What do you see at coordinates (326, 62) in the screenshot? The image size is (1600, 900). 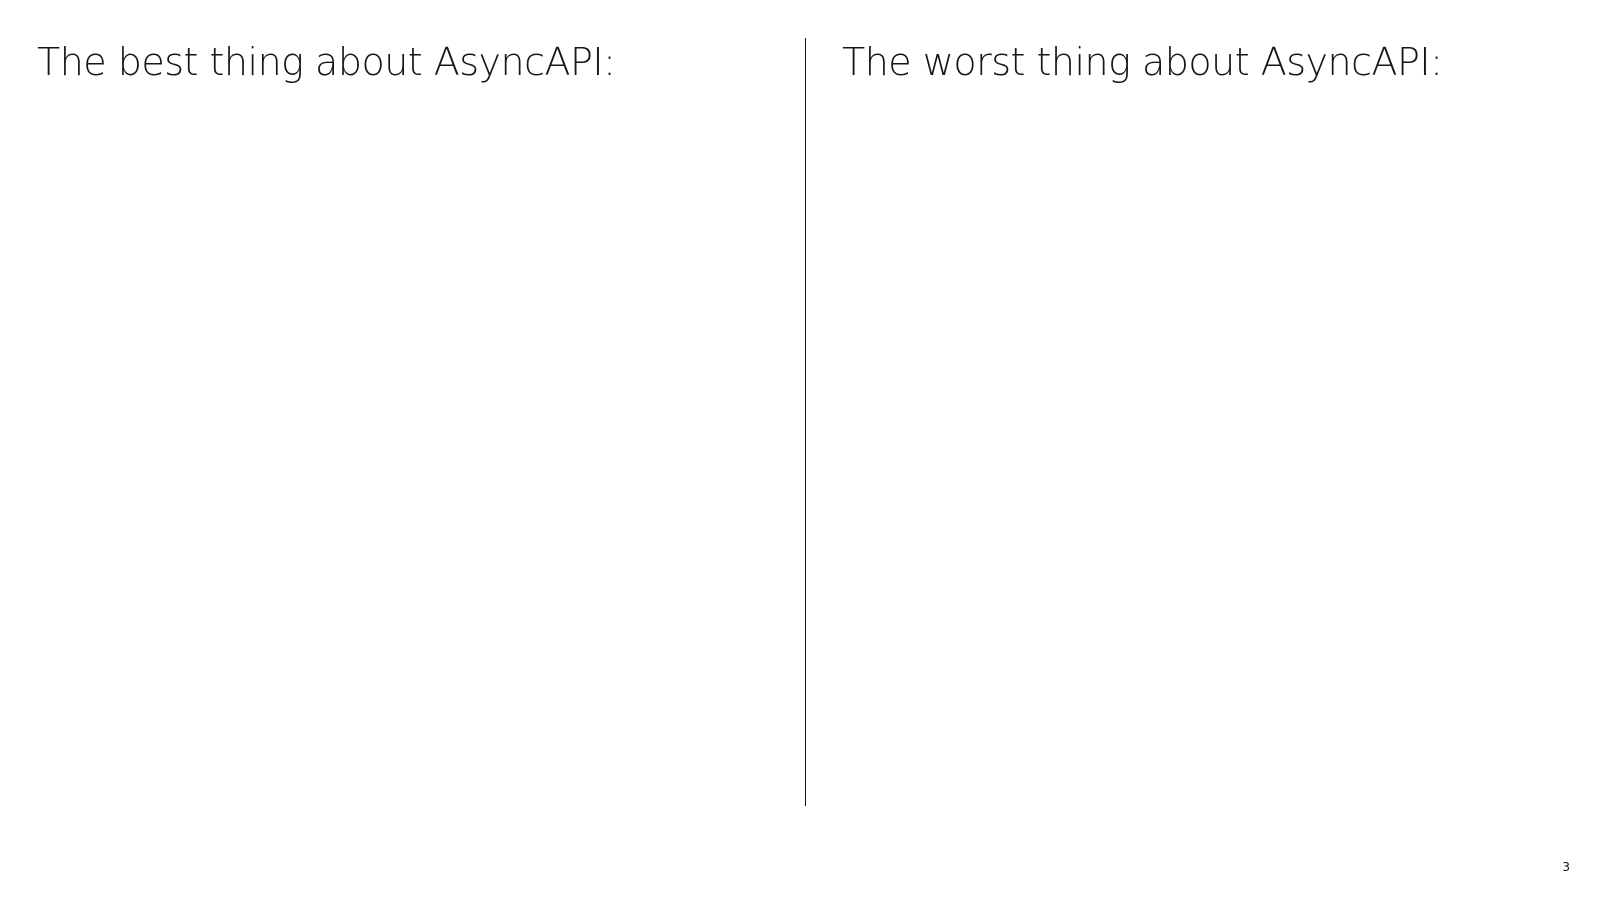 I see `best-thing-heading: The best thing about AsyncAPI:` at bounding box center [326, 62].